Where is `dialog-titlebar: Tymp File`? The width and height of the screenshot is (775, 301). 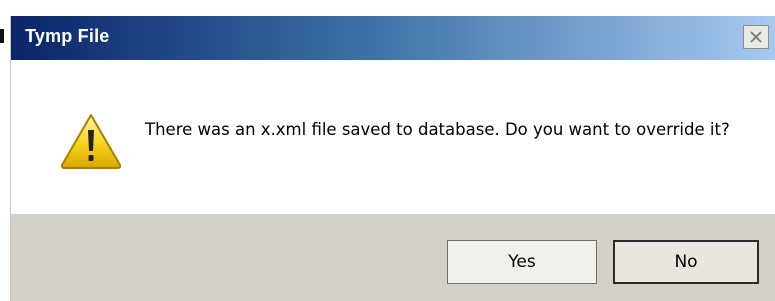 dialog-titlebar: Tymp File is located at coordinates (393, 38).